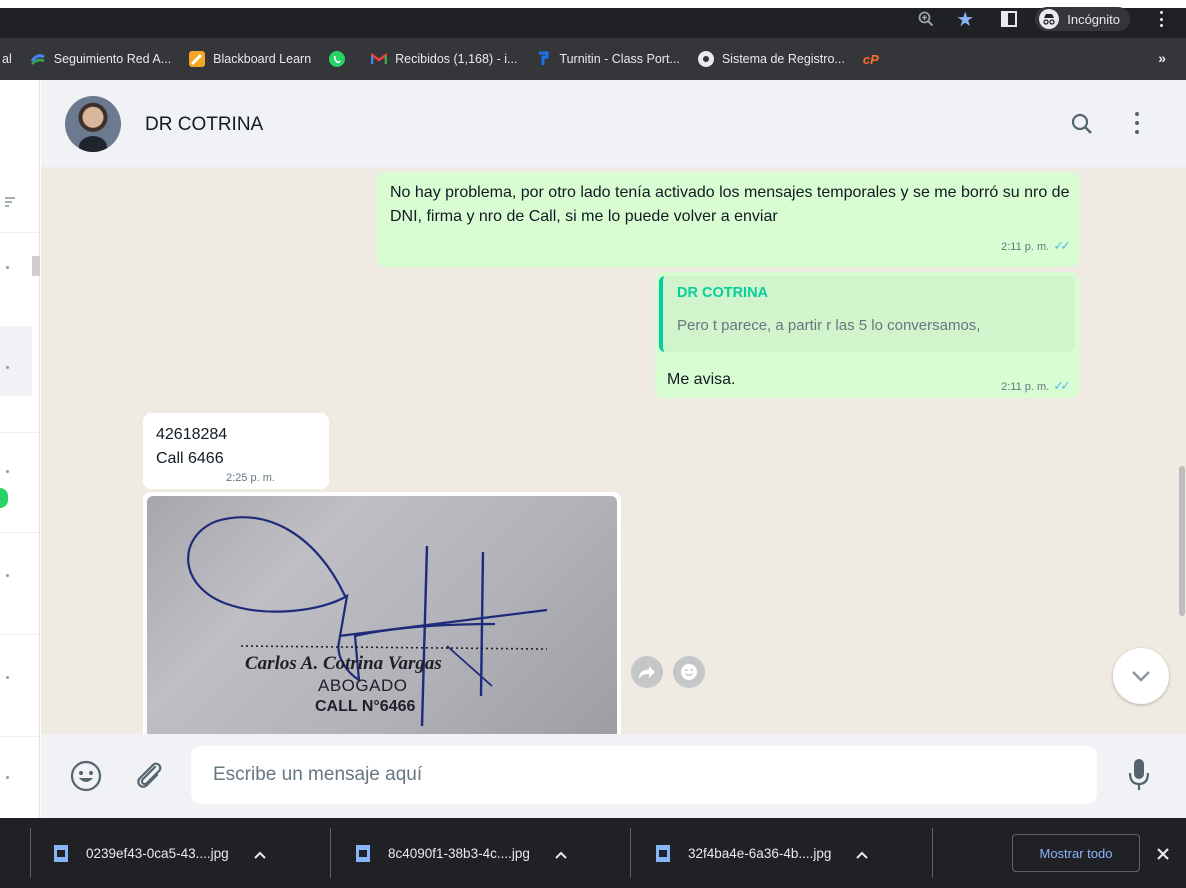 The image size is (1186, 888). Describe the element at coordinates (204, 125) in the screenshot. I see `contact-name: DR COTRINA` at that location.